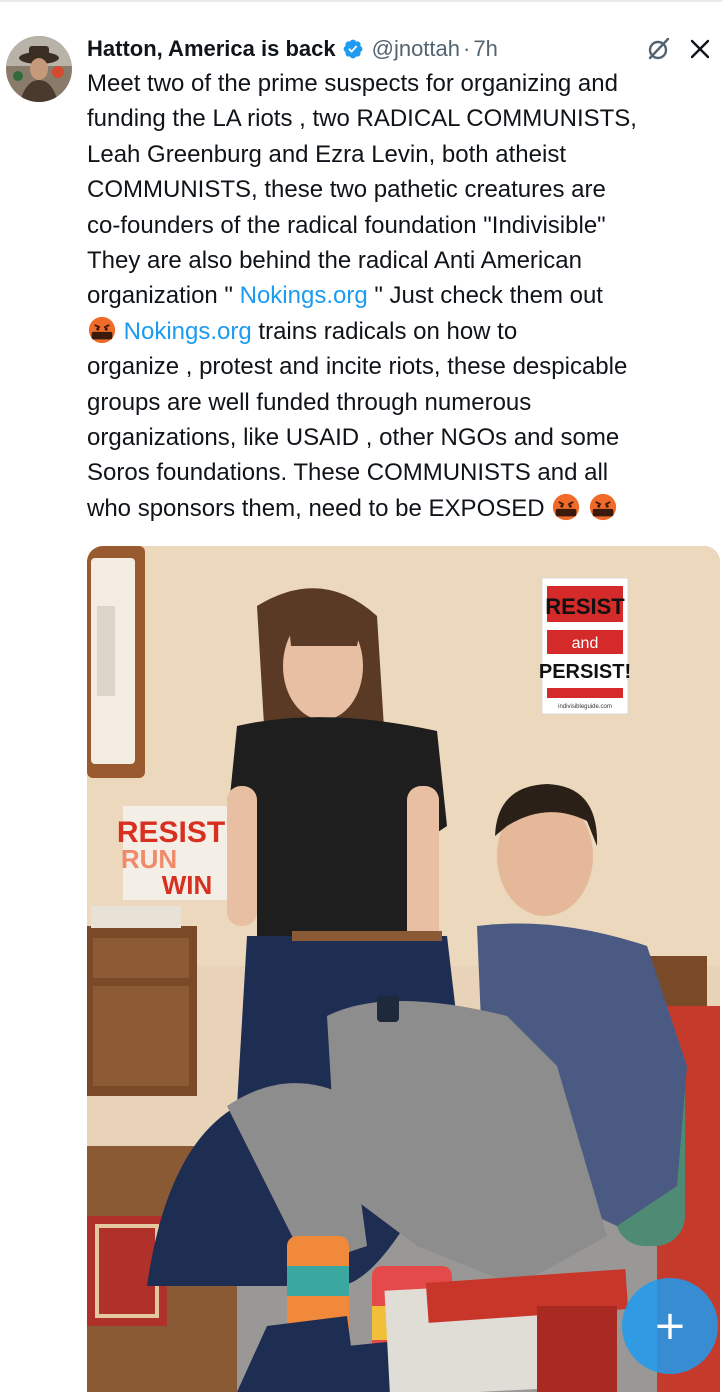 The image size is (722, 1392). Describe the element at coordinates (585, 606) in the screenshot. I see `poster1-line1: RESIST` at that location.